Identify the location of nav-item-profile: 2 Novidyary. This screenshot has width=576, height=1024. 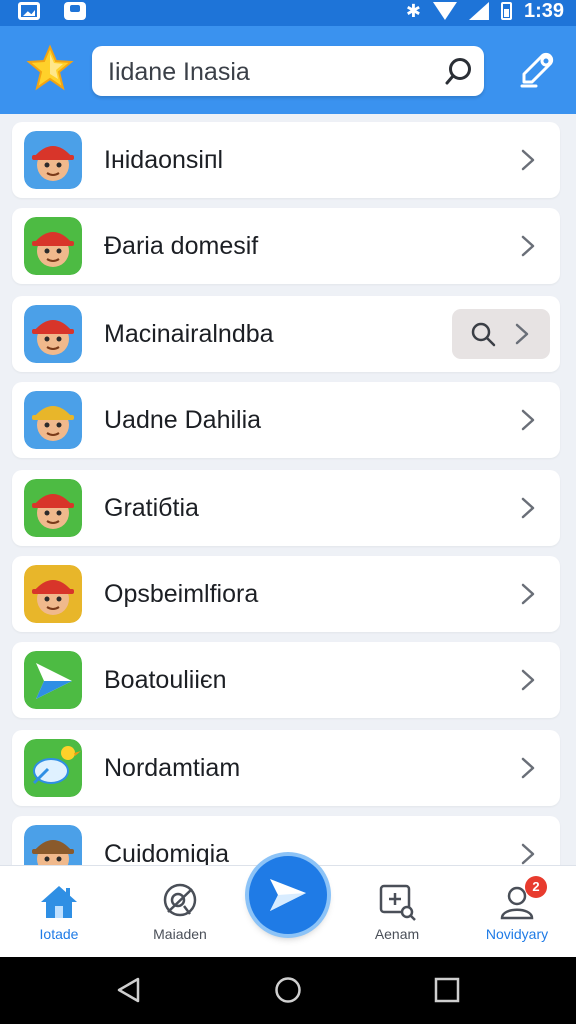
(517, 912).